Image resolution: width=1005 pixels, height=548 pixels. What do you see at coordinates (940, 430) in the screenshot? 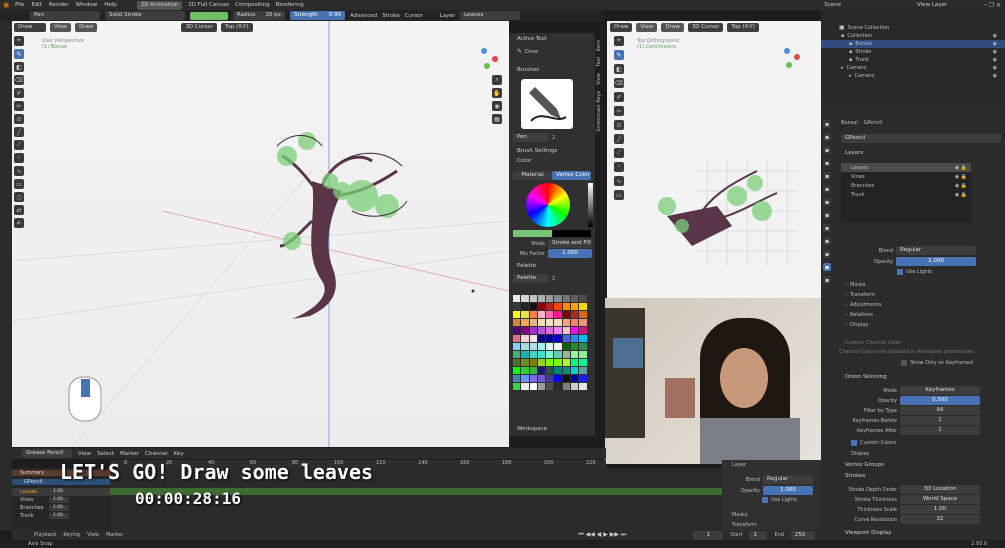
I see `keyframes-after-value: 1` at bounding box center [940, 430].